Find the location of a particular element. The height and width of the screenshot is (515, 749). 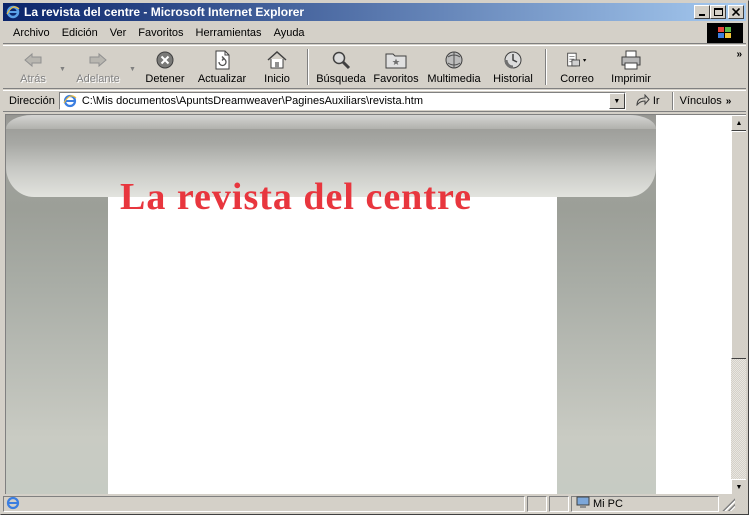

mail-icon is located at coordinates (577, 60).